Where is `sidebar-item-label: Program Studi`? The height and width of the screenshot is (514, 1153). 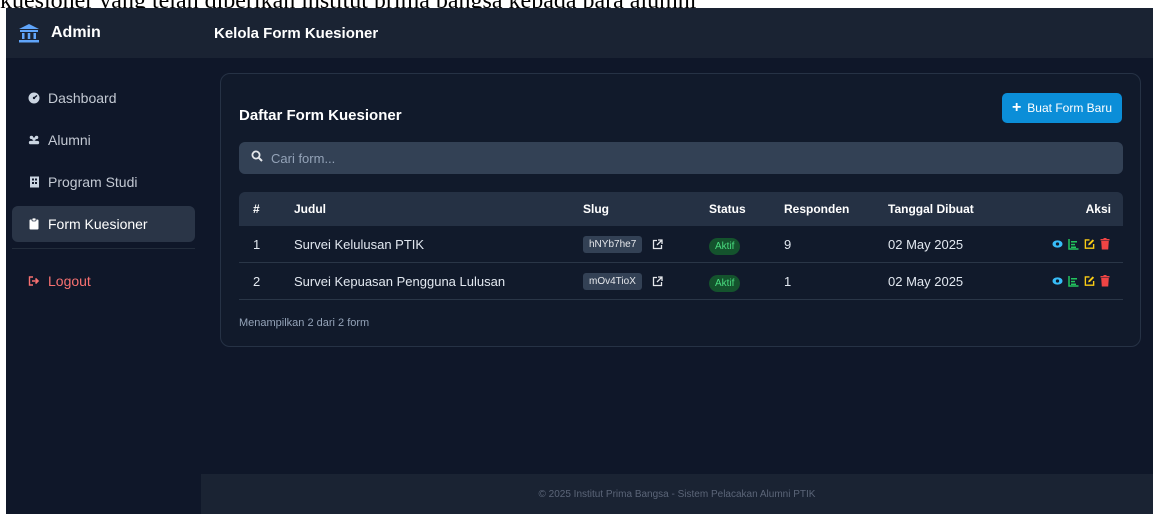
sidebar-item-label: Program Studi is located at coordinates (93, 182).